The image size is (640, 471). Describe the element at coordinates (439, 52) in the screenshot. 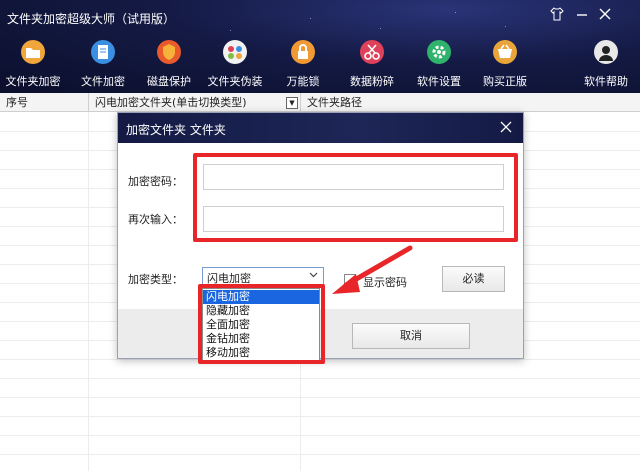

I see `gear-icon` at that location.